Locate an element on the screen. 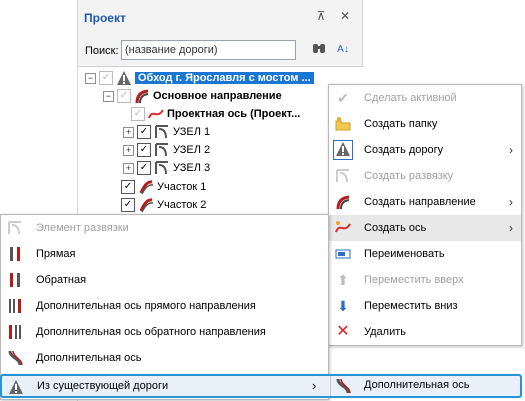  tree-item-label: Основное направление is located at coordinates (217, 96).